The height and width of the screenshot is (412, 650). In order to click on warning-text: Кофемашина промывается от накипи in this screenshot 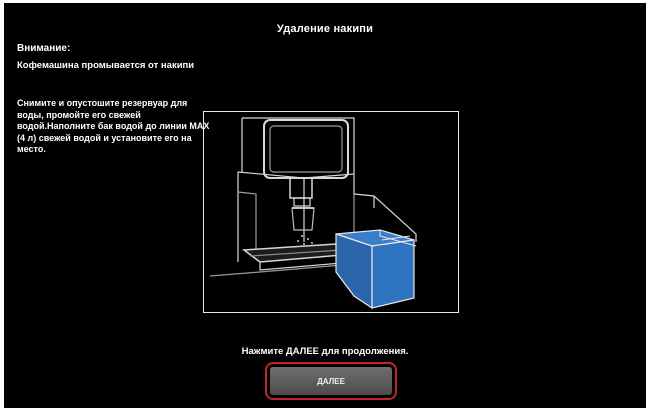, I will do `click(106, 65)`.